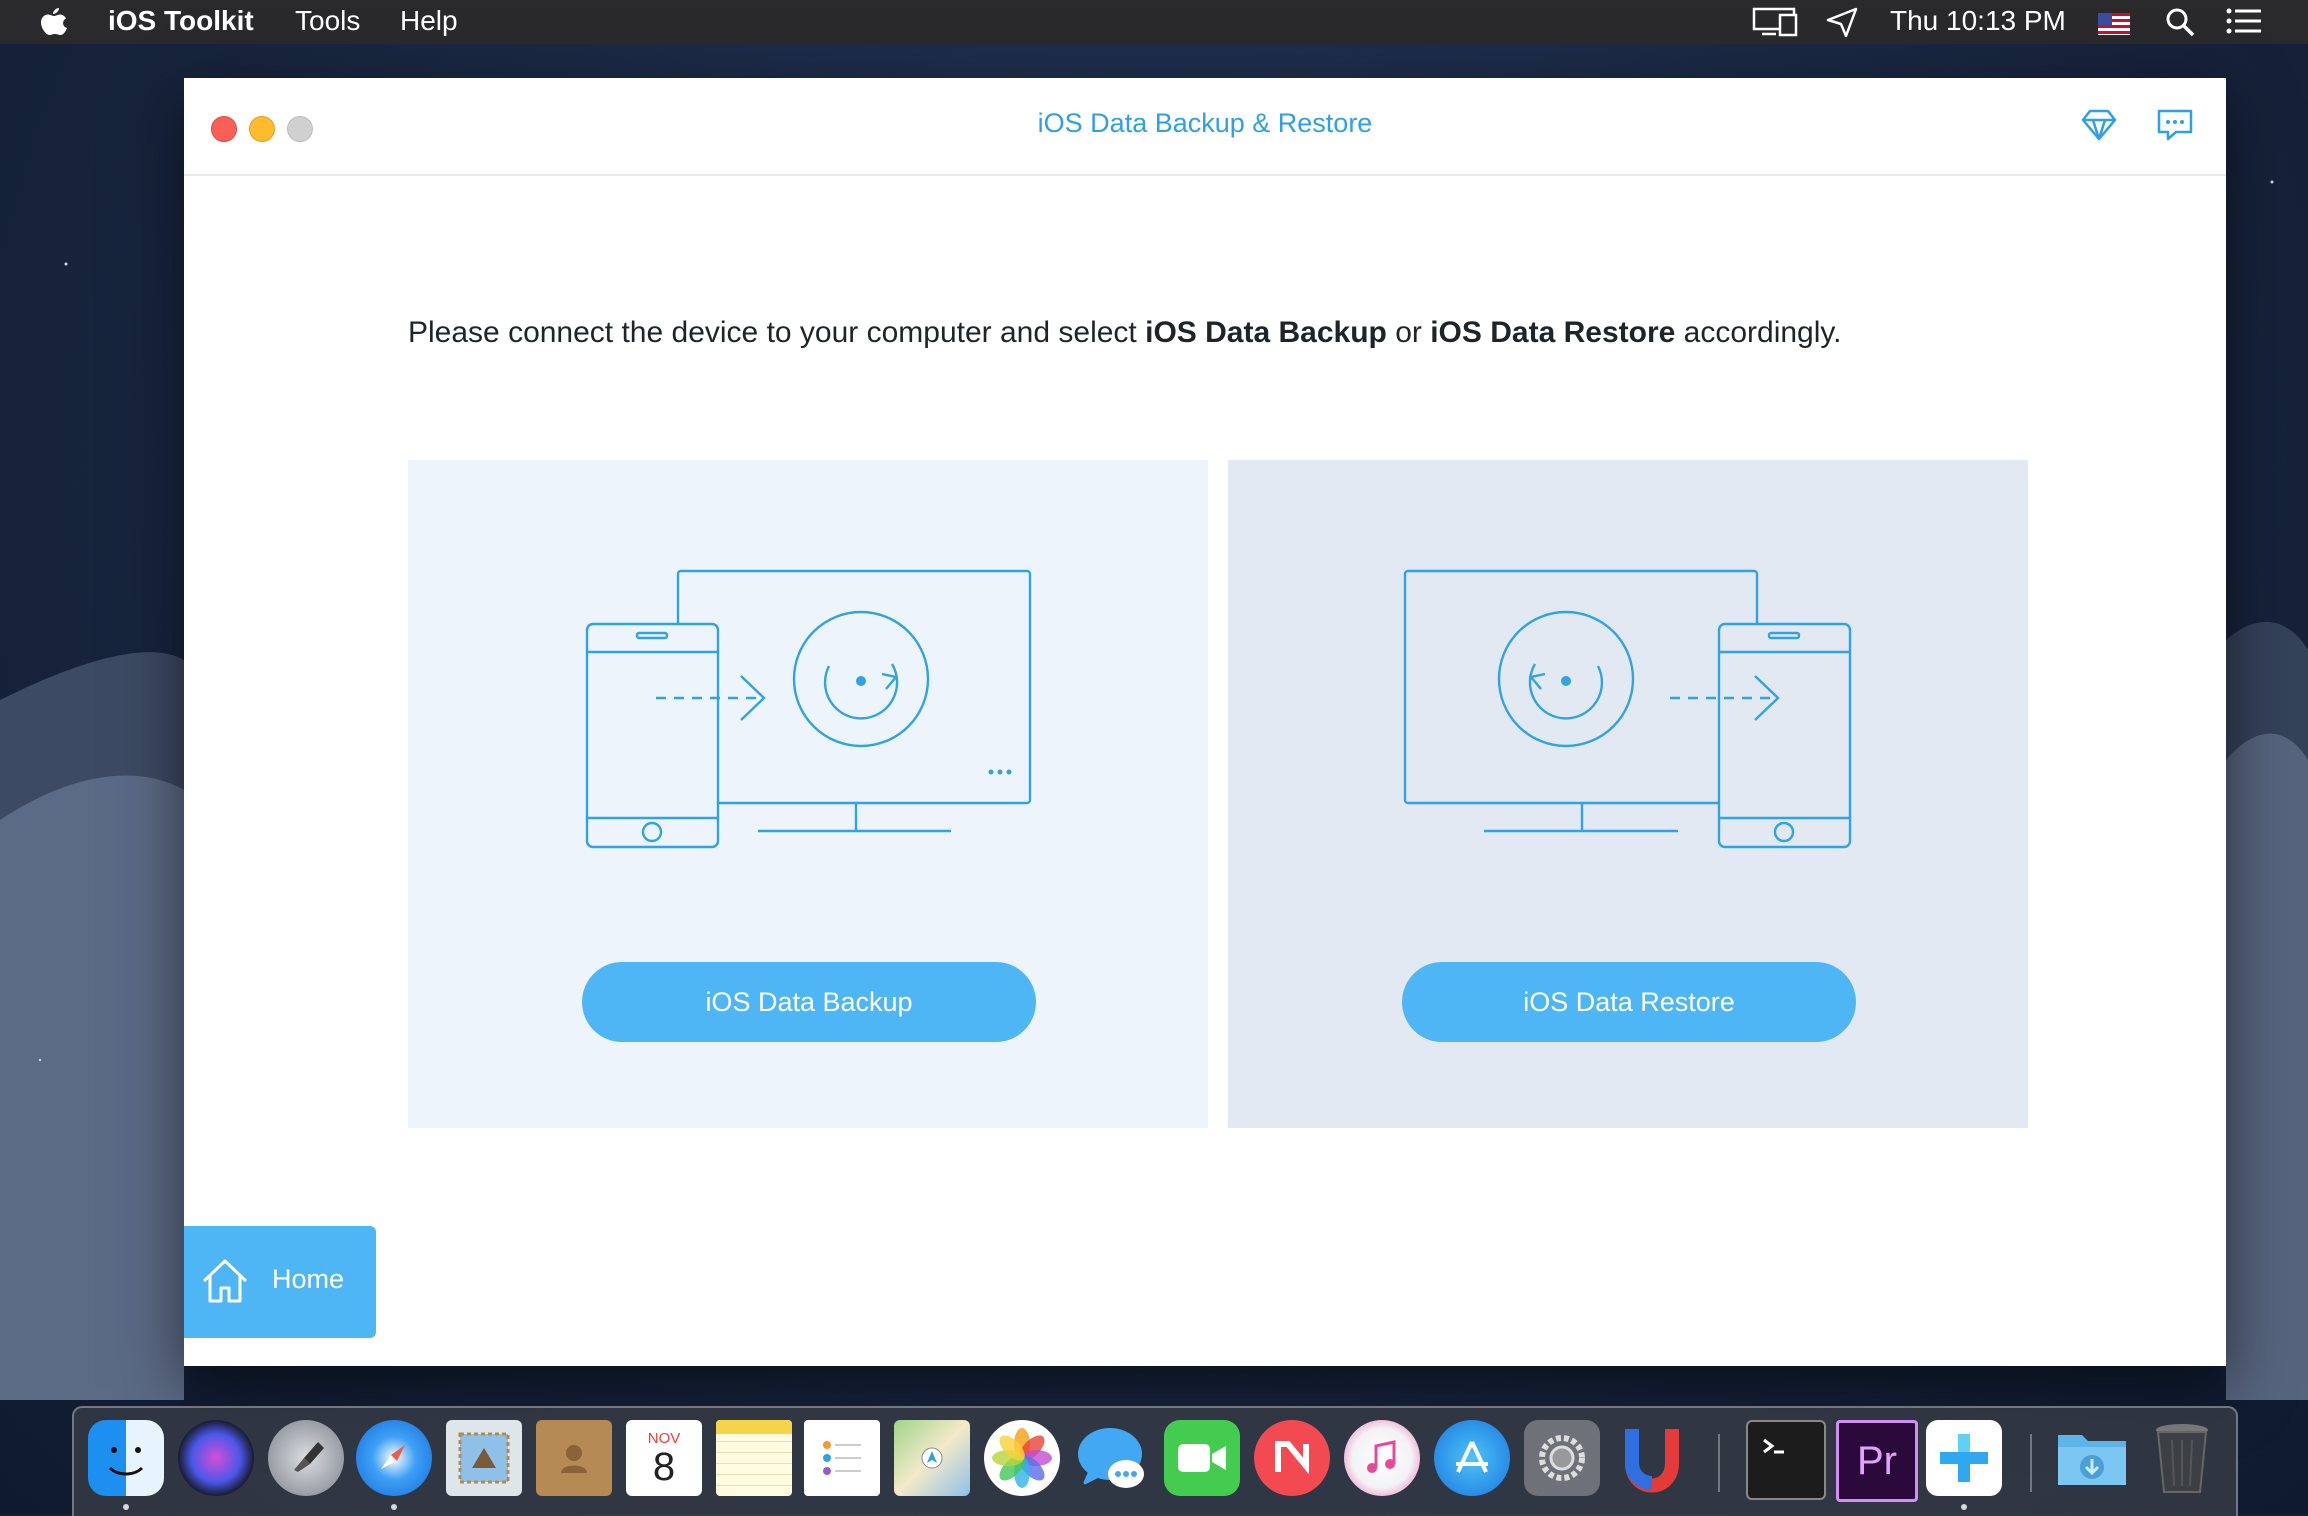 The width and height of the screenshot is (2308, 1516). I want to click on menu-help: Help, so click(429, 21).